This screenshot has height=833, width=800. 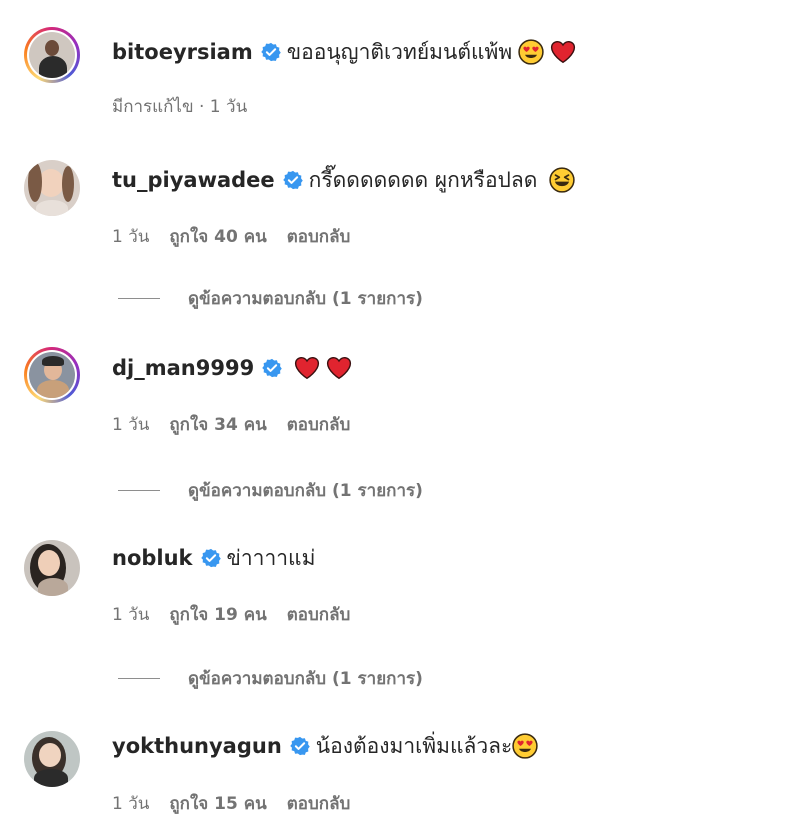 What do you see at coordinates (183, 368) in the screenshot?
I see `username: dj_man9999` at bounding box center [183, 368].